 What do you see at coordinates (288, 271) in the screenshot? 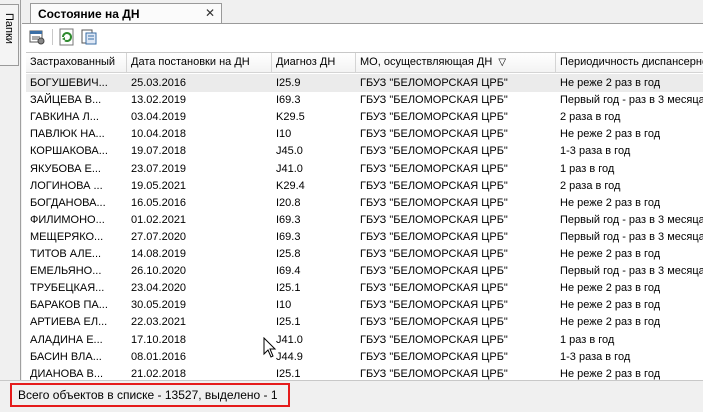
I see `cell-diagnosis: I69.4` at bounding box center [288, 271].